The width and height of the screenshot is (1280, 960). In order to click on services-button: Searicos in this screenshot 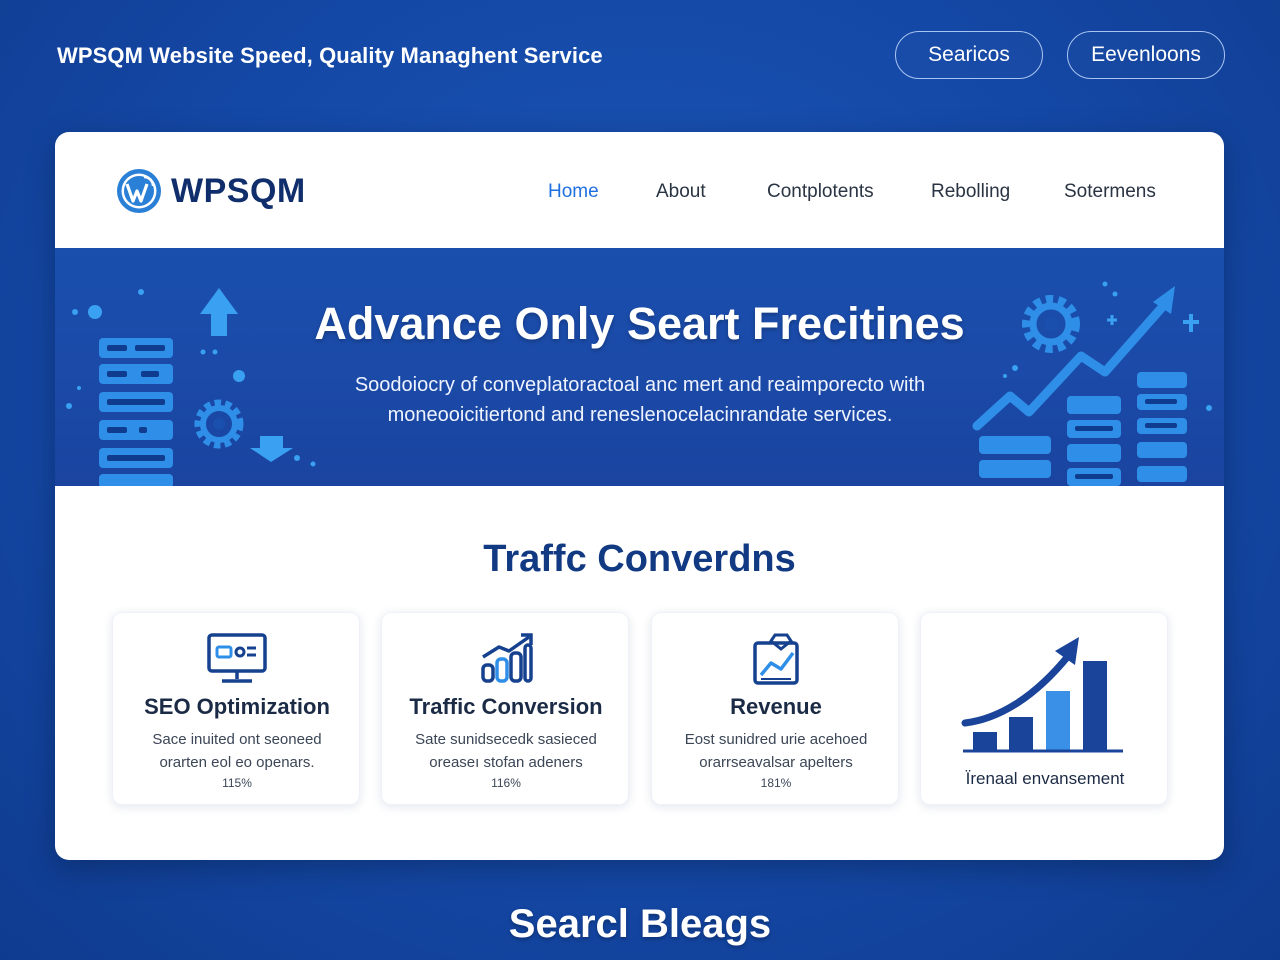, I will do `click(969, 55)`.